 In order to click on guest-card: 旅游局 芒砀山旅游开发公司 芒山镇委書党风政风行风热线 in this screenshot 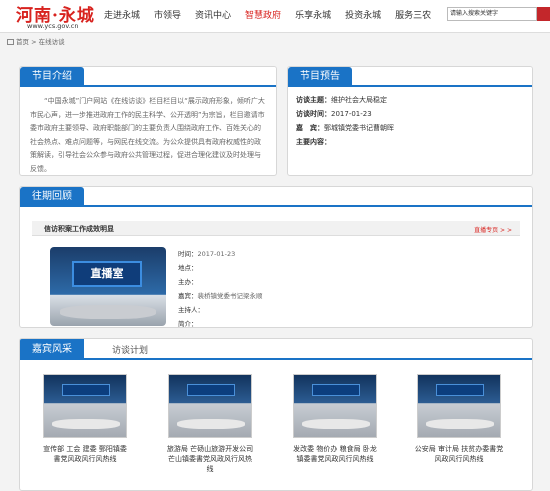, I will do `click(210, 424)`.